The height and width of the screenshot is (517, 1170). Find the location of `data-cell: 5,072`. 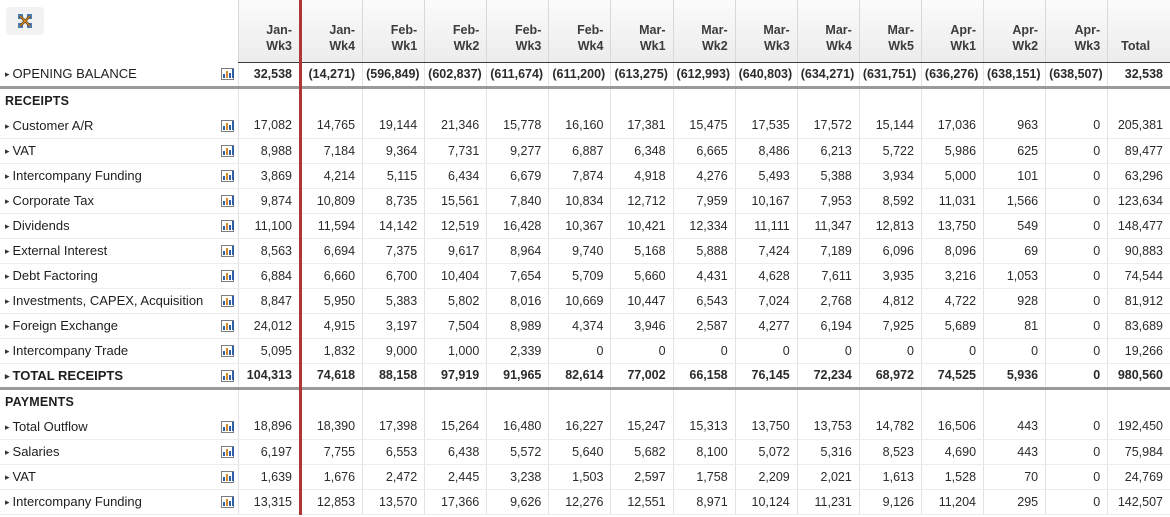

data-cell: 5,072 is located at coordinates (766, 452).